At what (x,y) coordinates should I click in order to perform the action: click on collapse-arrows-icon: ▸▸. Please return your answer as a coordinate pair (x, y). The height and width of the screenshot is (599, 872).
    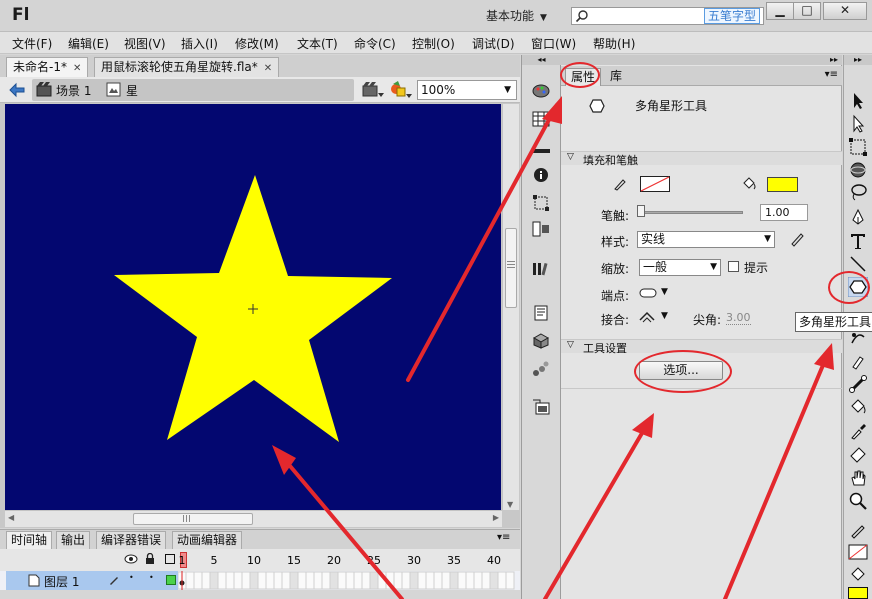
    Looking at the image, I should click on (858, 60).